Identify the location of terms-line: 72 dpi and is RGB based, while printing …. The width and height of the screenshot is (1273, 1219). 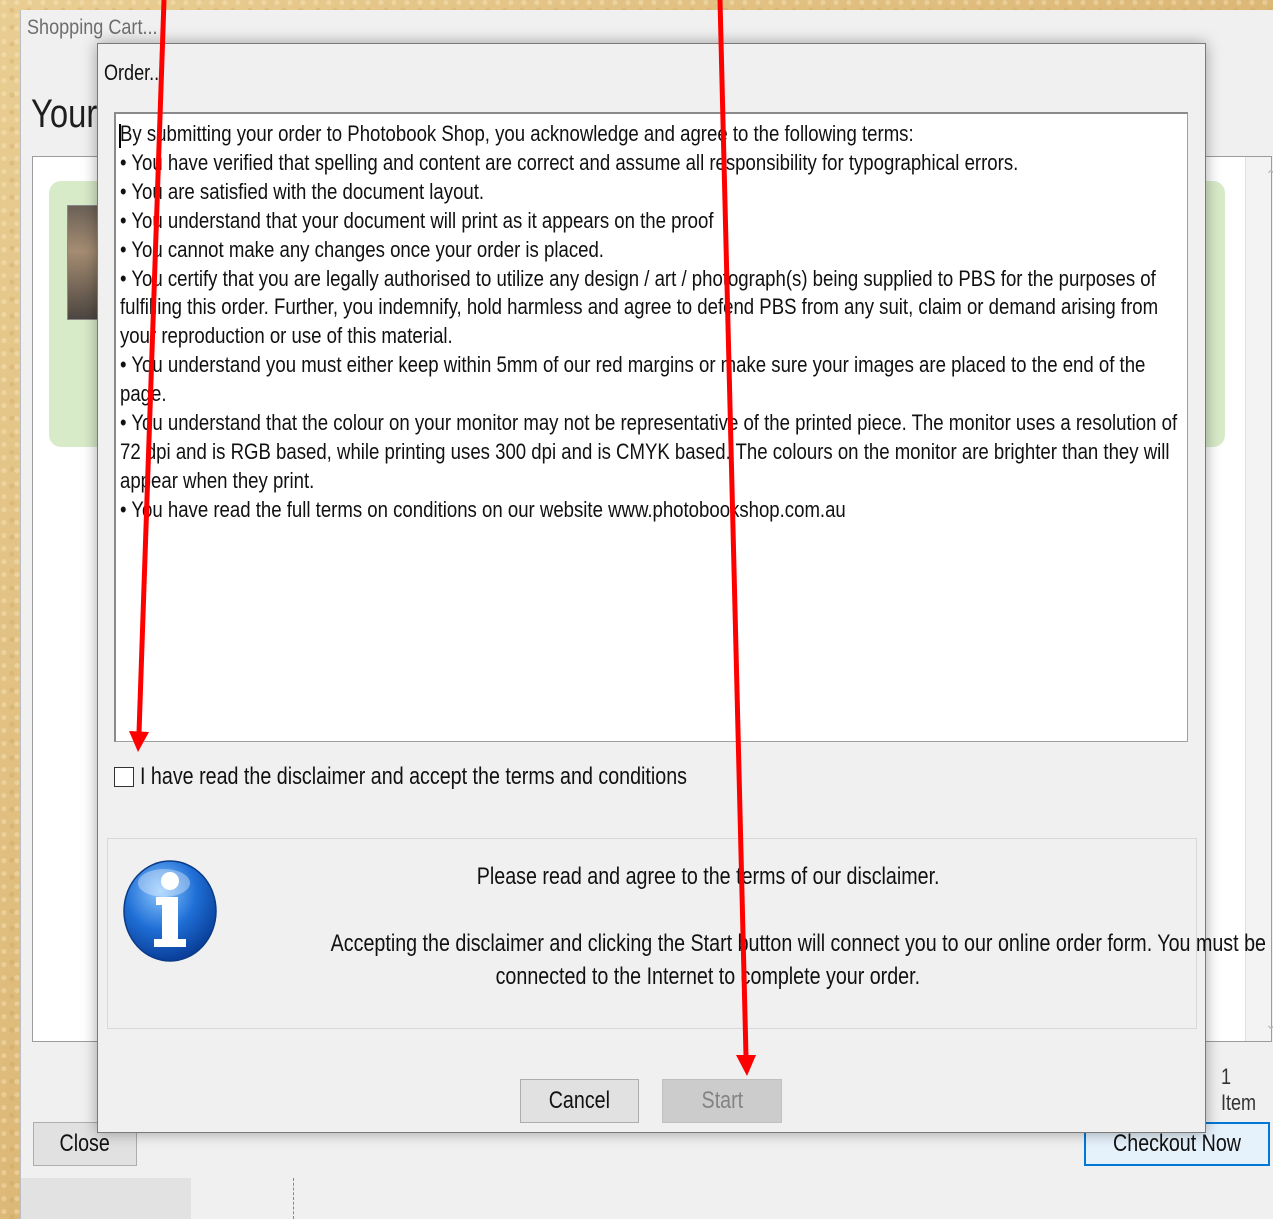
(645, 451).